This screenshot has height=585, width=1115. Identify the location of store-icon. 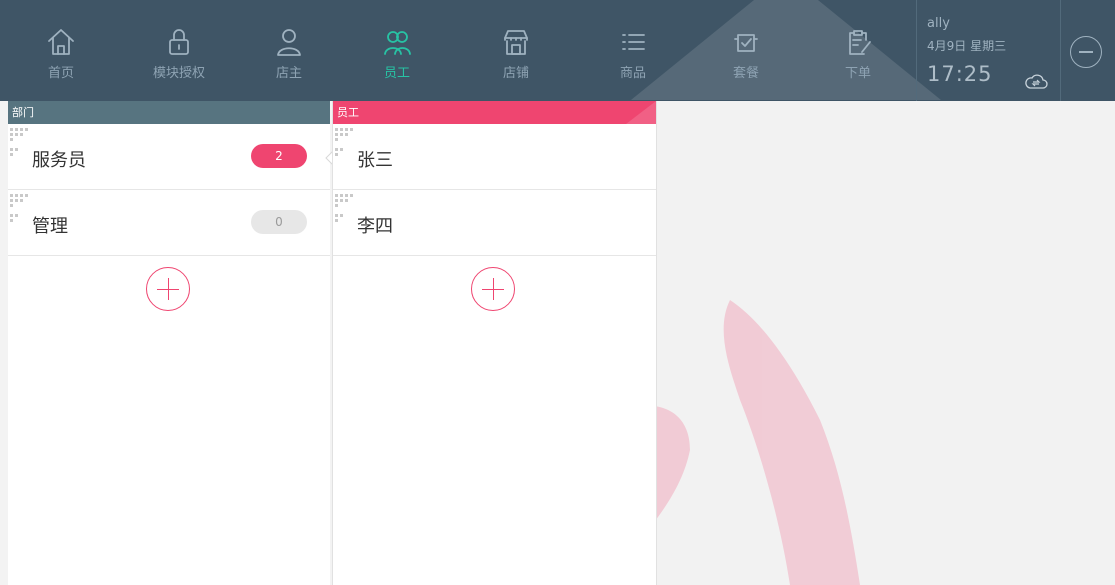
(516, 42).